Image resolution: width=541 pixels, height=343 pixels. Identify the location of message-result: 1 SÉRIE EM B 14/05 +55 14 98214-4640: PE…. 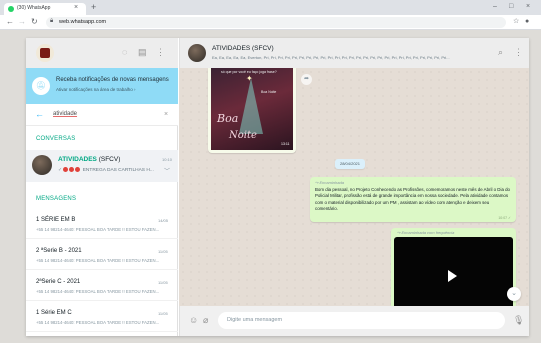
(102, 225).